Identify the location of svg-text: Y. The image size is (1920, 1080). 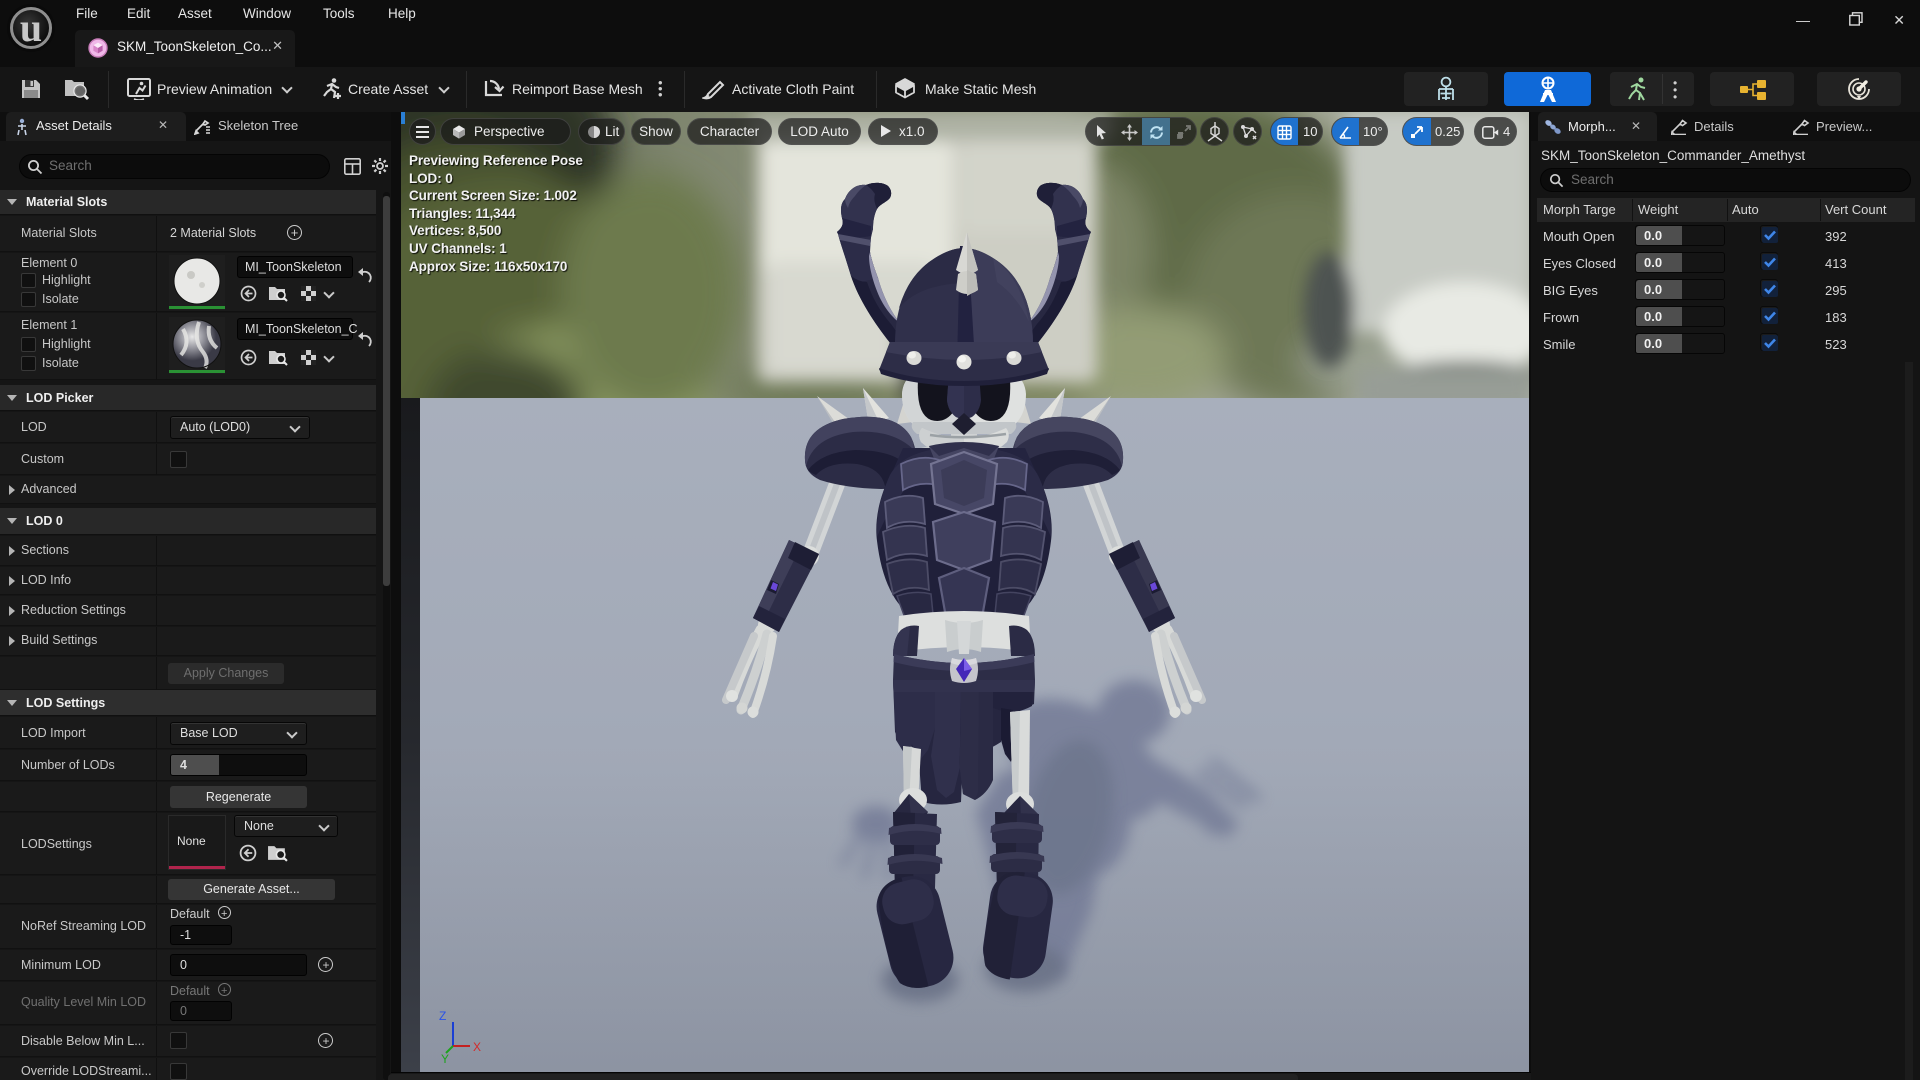
(445, 1059).